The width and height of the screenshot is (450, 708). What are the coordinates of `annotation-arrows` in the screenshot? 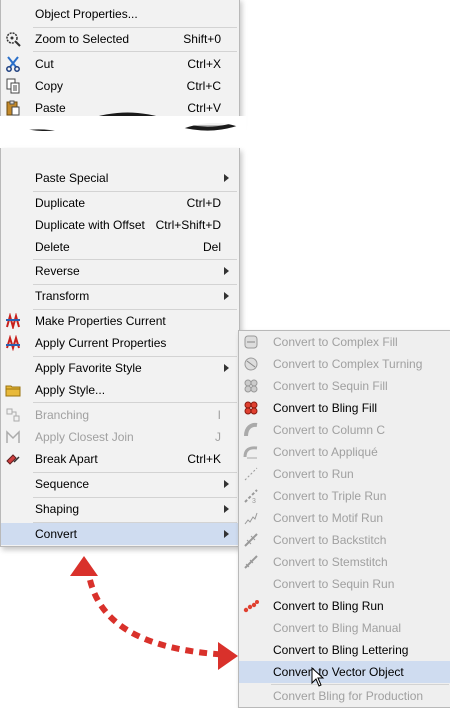 It's located at (154, 613).